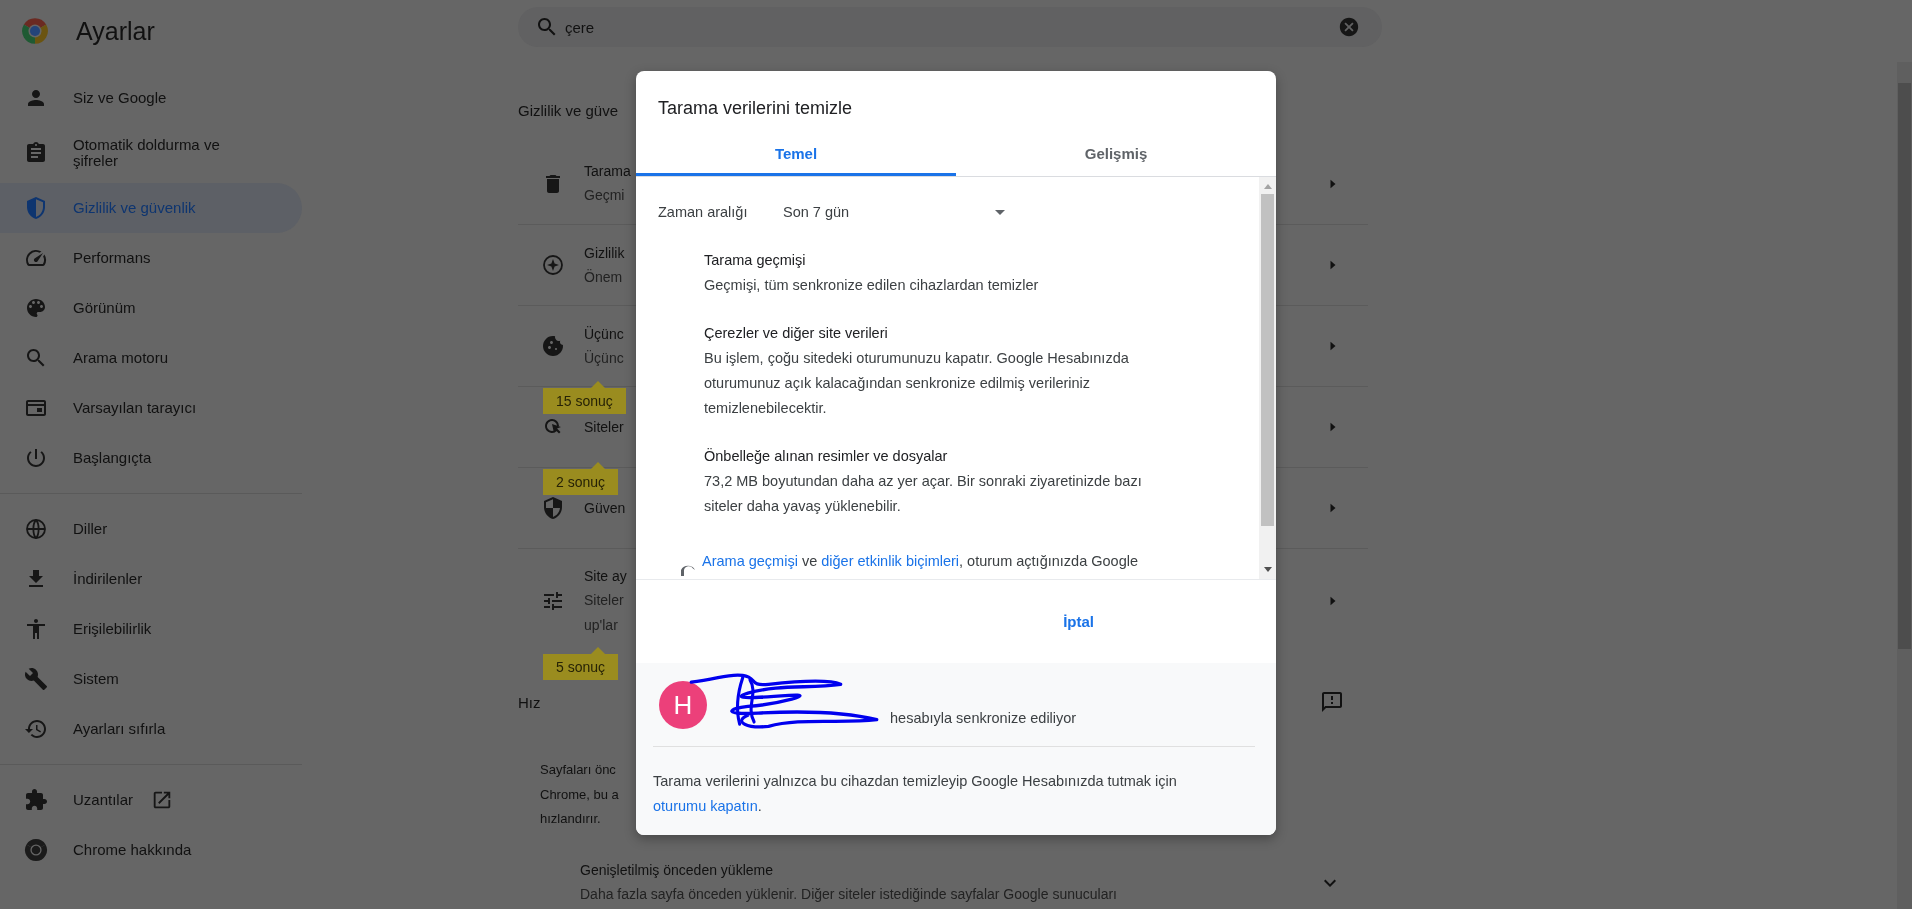  Describe the element at coordinates (826, 456) in the screenshot. I see `option-title: Önbelleğe alınan resimler ve dosyalar` at that location.